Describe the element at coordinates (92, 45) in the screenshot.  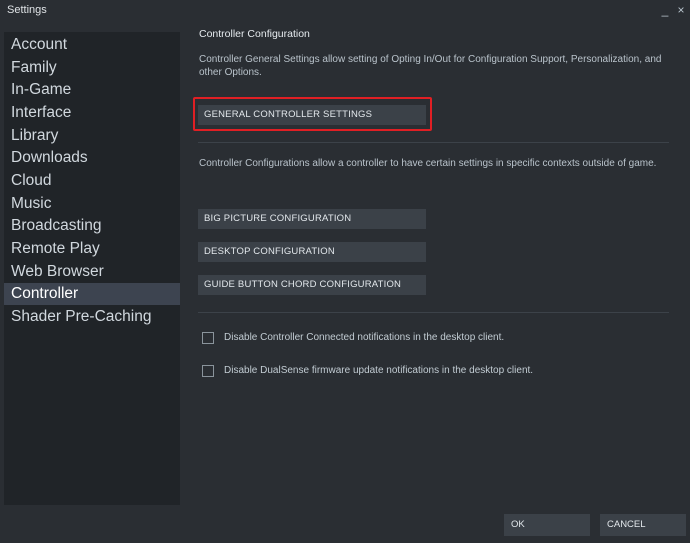
I see `sidebar-item-account: Account` at that location.